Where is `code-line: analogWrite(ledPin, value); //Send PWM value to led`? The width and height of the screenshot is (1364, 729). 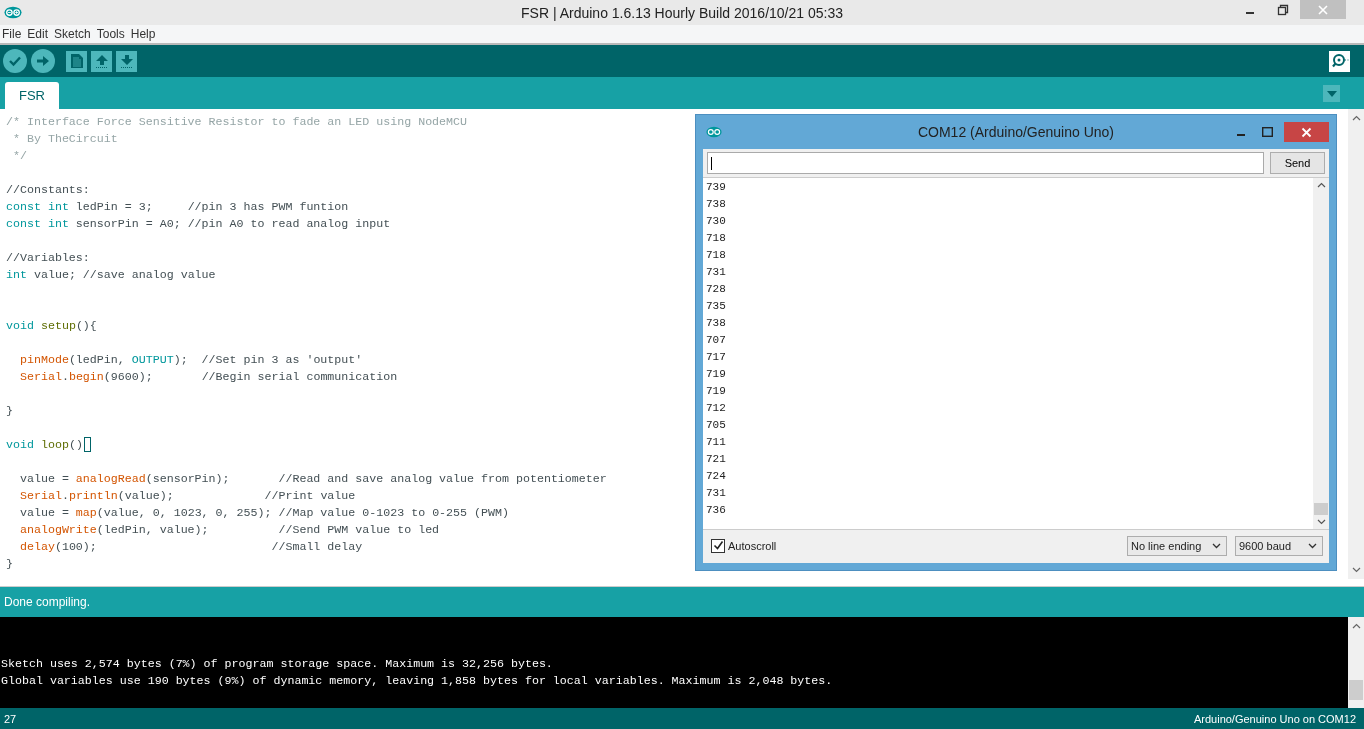 code-line: analogWrite(ledPin, value); //Send PWM value to led is located at coordinates (229, 530).